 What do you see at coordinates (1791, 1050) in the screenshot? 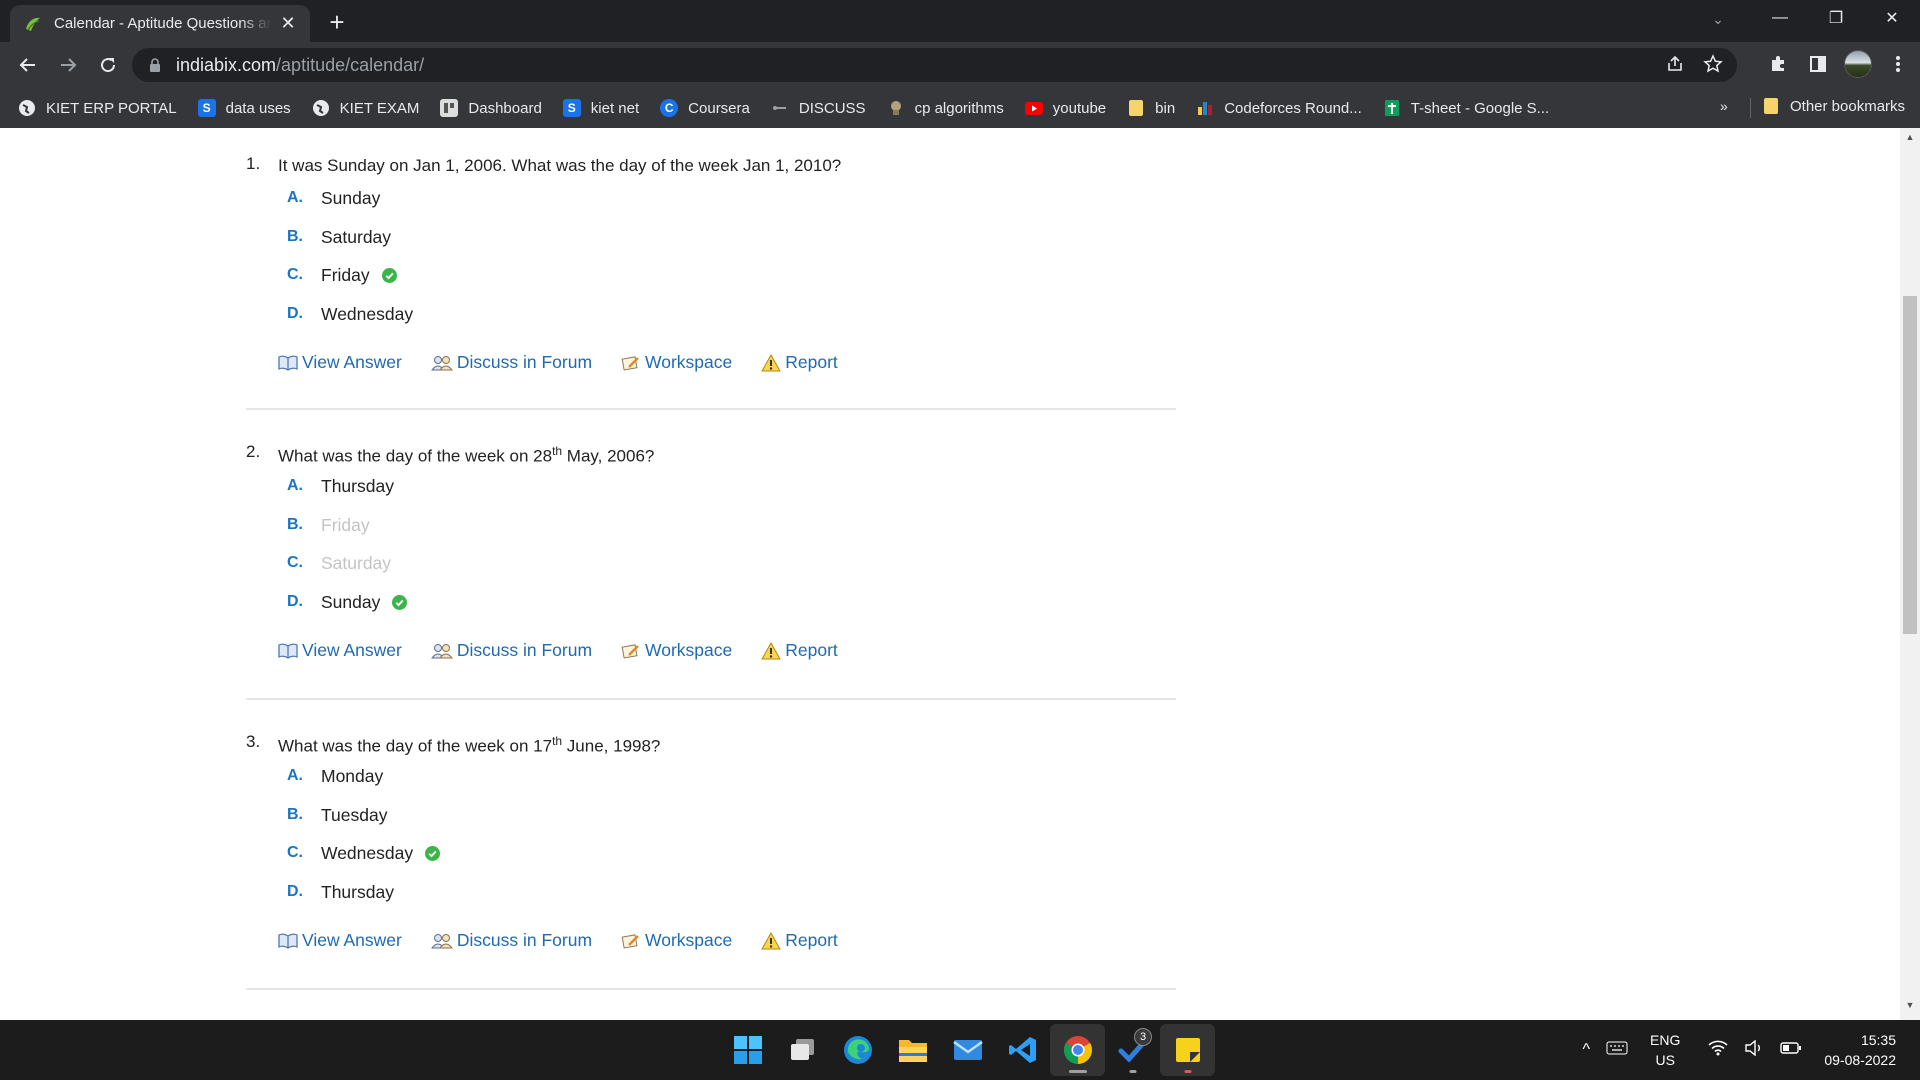
I see `battery-icon` at bounding box center [1791, 1050].